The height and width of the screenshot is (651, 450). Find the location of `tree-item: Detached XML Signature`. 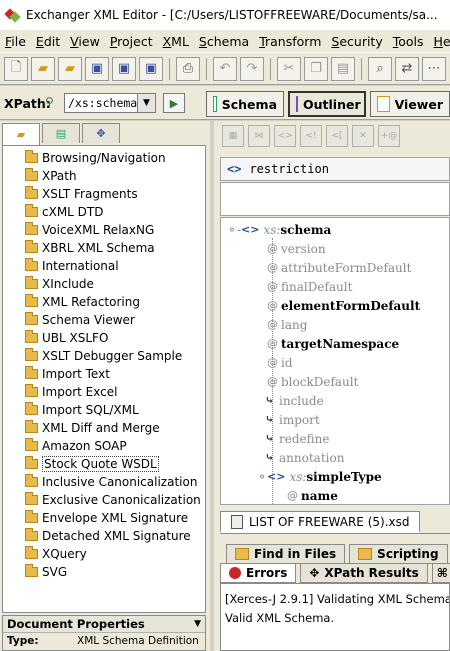

tree-item: Detached XML Signature is located at coordinates (104, 536).